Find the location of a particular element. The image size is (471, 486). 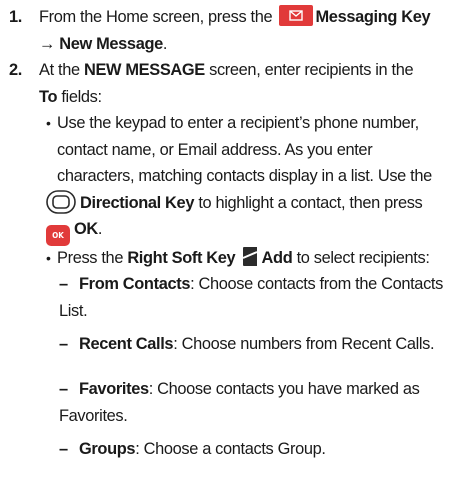

add-action-label: Add is located at coordinates (277, 258).